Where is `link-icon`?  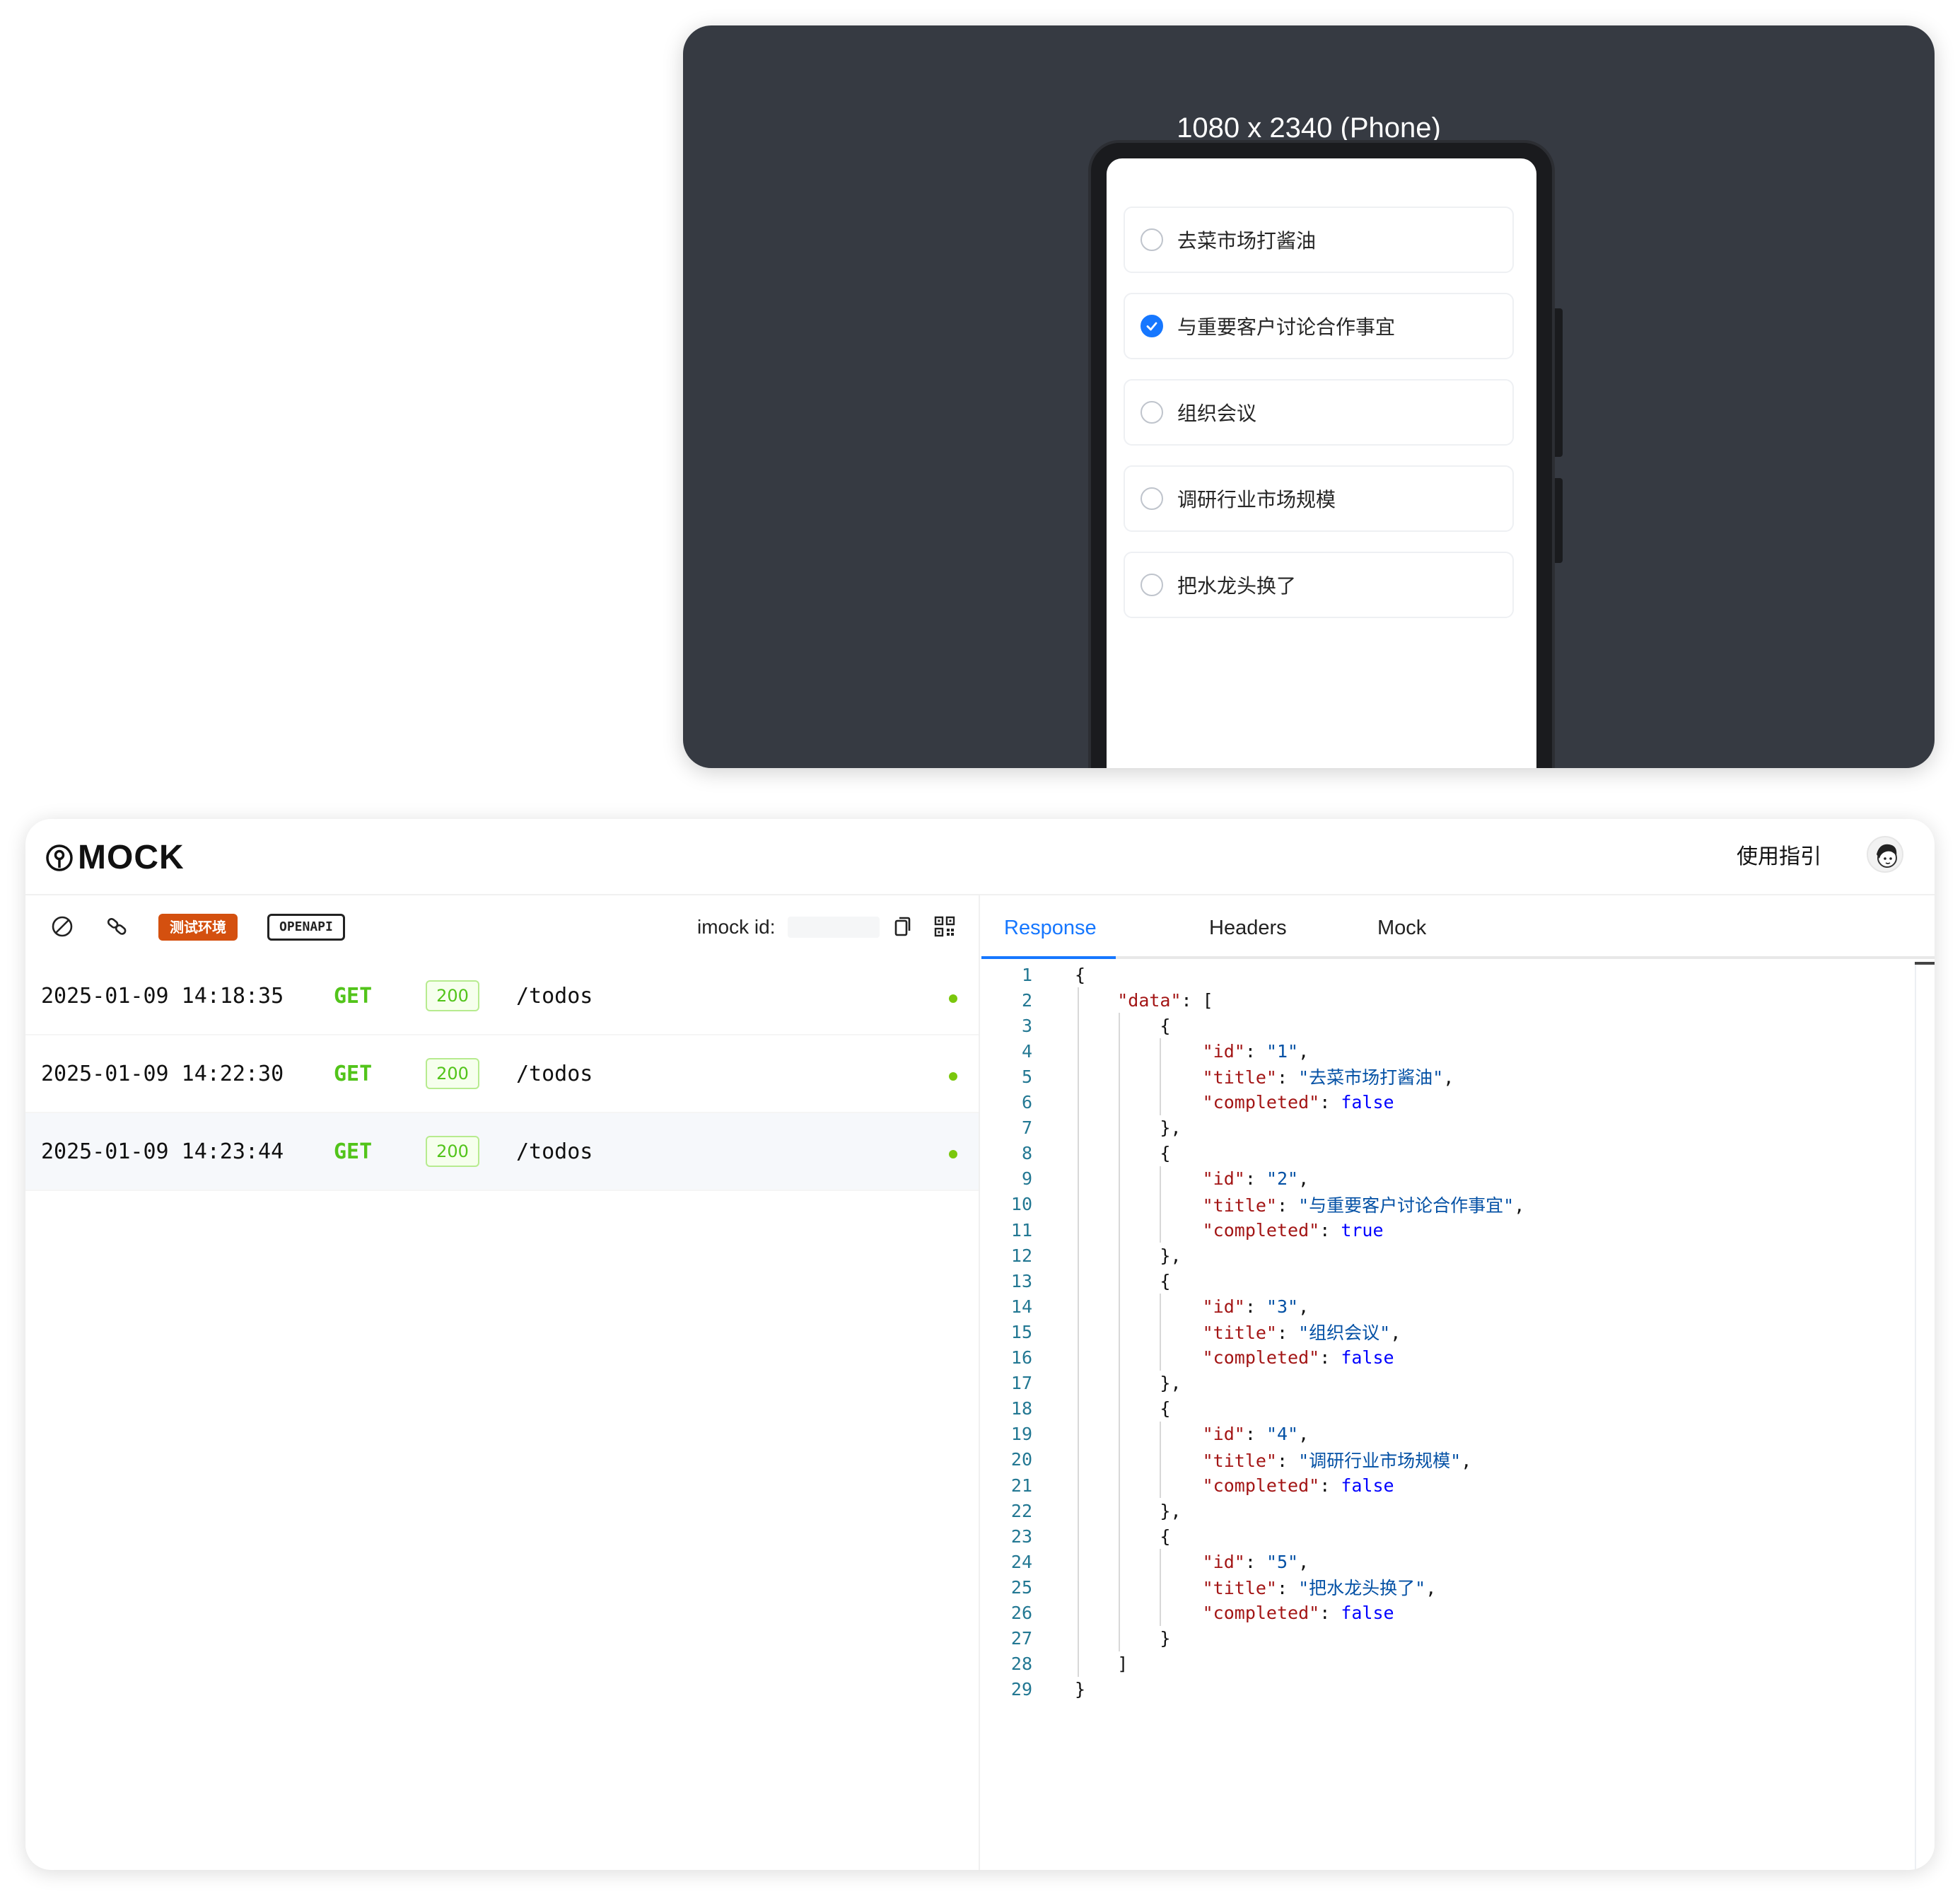 link-icon is located at coordinates (118, 926).